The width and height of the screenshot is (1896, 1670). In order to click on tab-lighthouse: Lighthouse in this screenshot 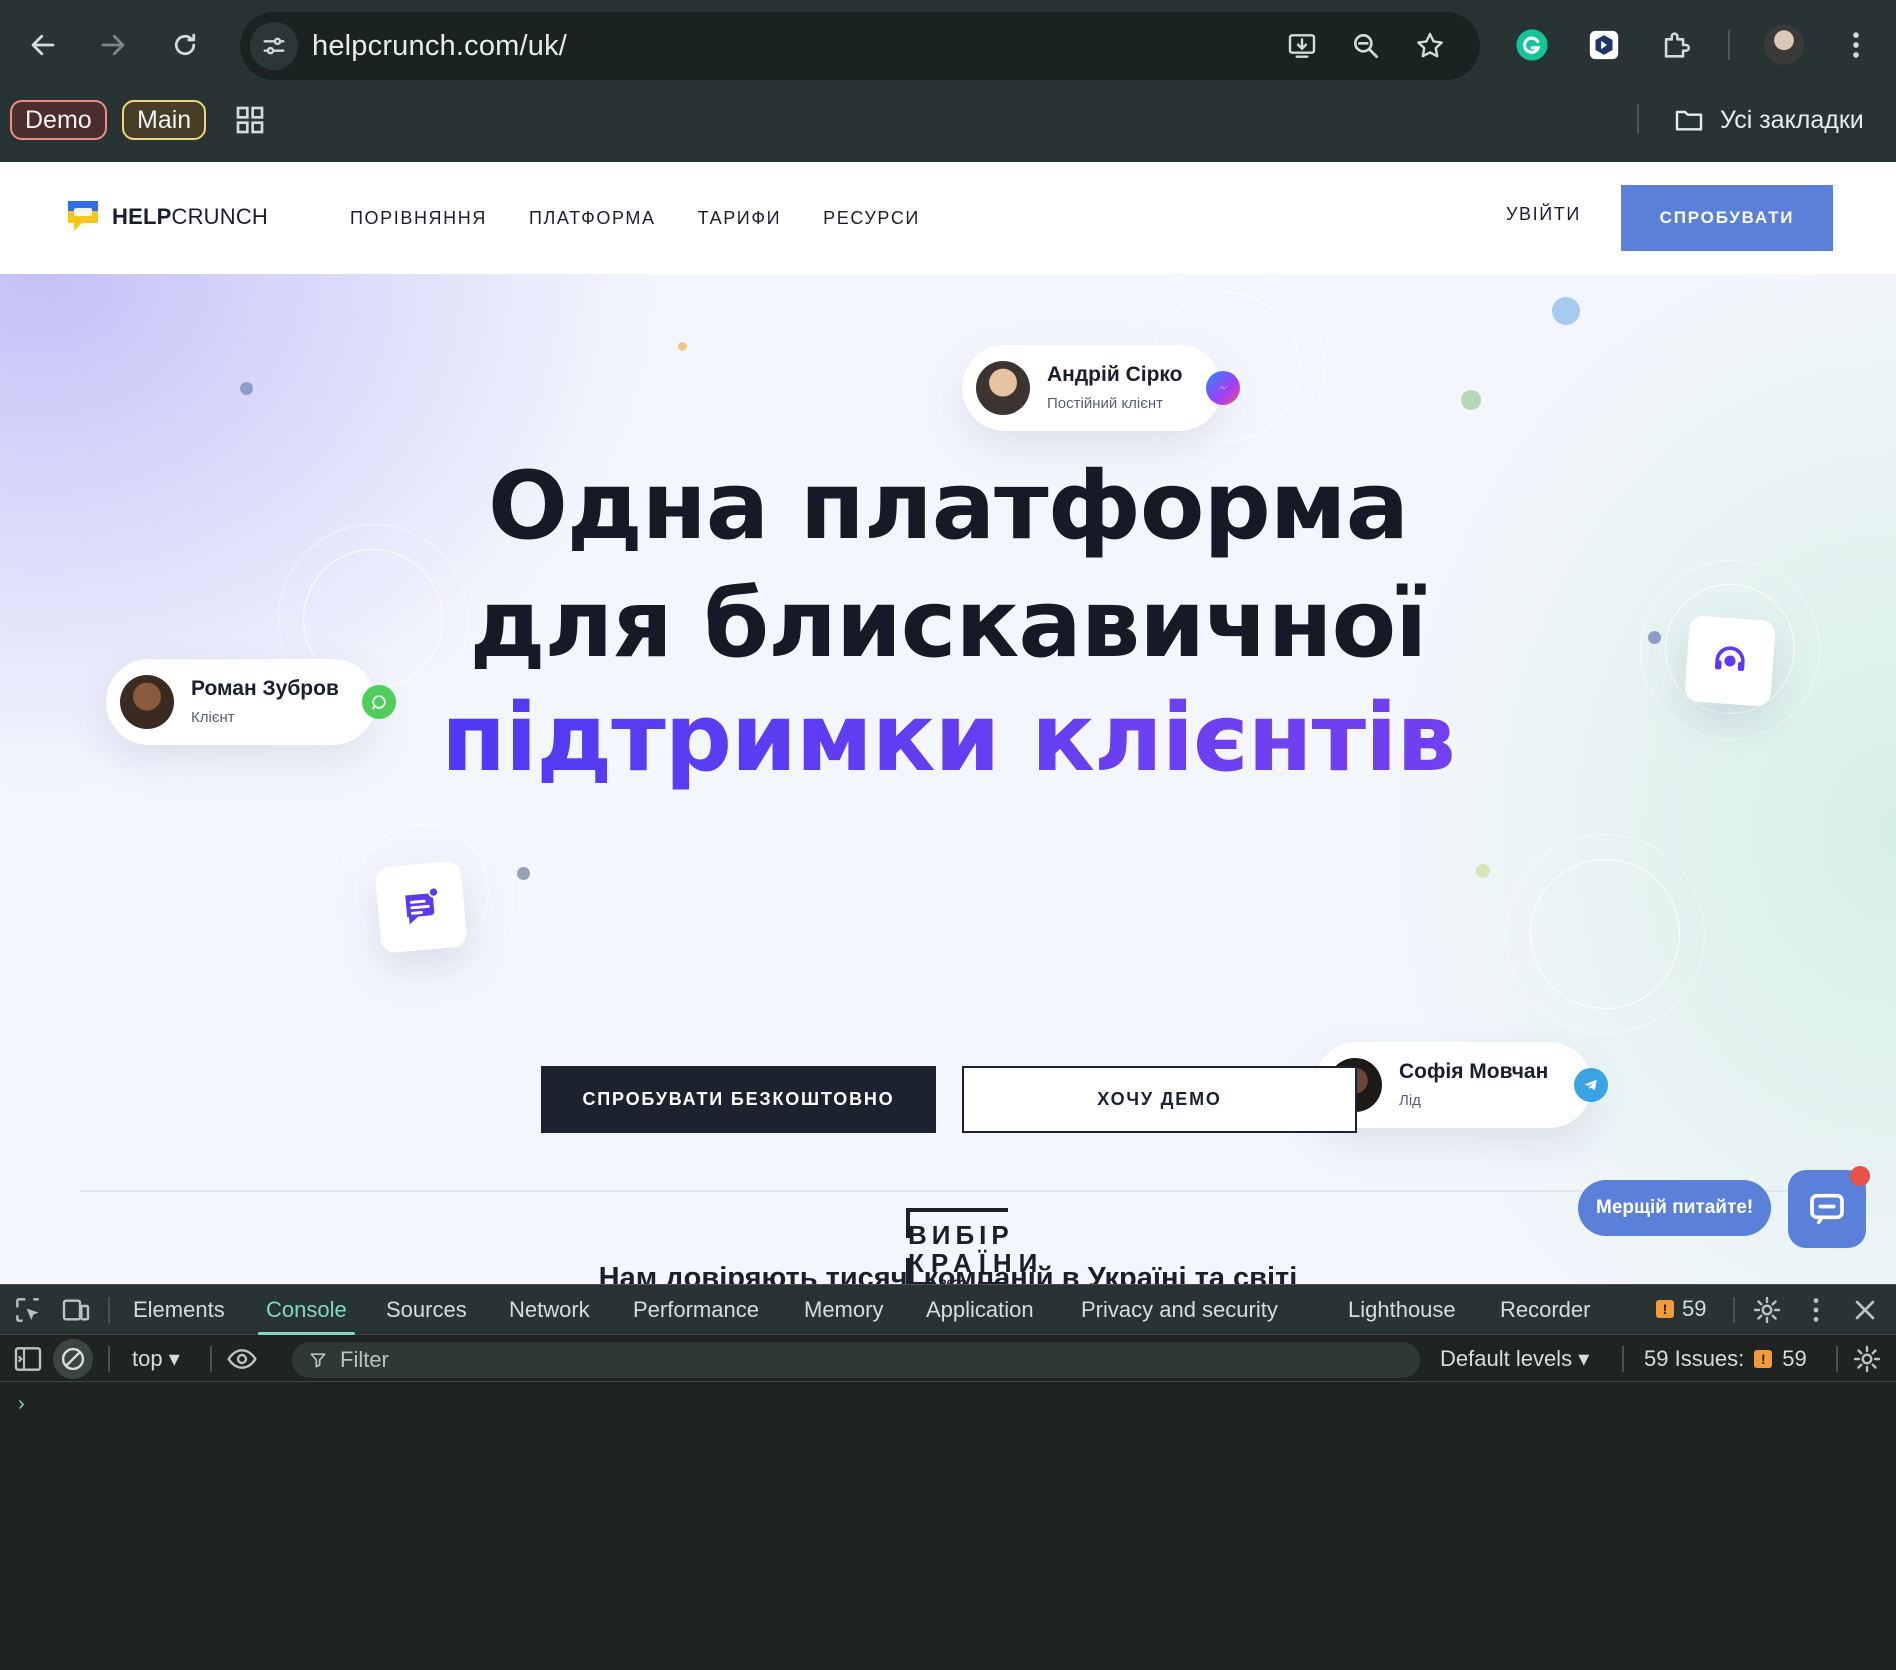, I will do `click(1402, 1310)`.